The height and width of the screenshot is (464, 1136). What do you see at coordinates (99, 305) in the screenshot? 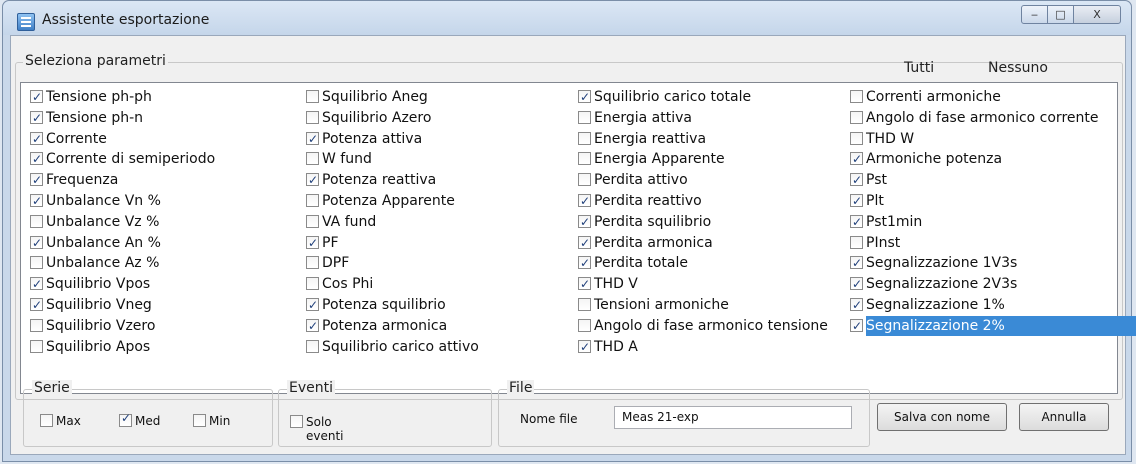
I see `parameter-label: Squilibrio Vneg` at bounding box center [99, 305].